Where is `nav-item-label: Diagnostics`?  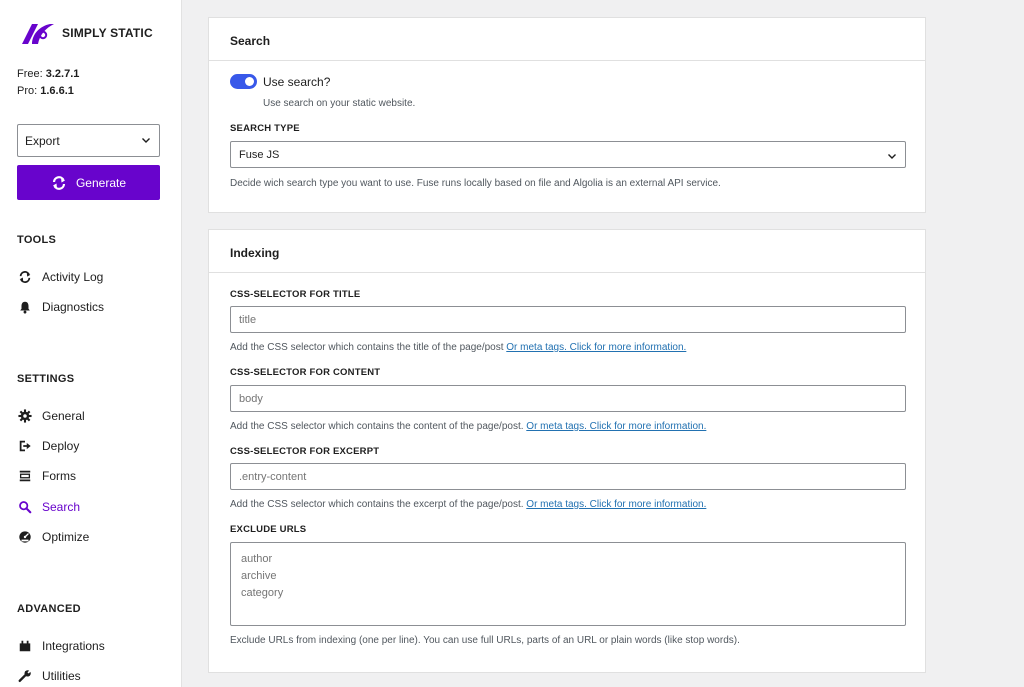 nav-item-label: Diagnostics is located at coordinates (73, 307).